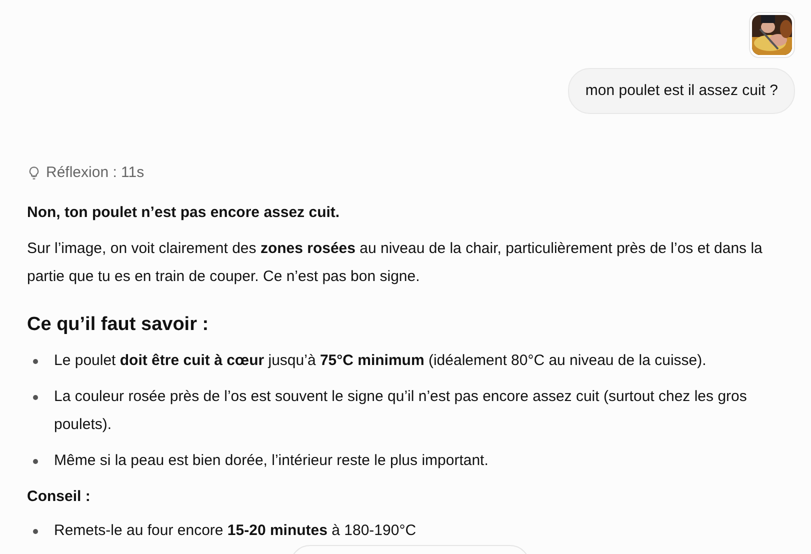 The width and height of the screenshot is (811, 554). I want to click on answer-summary: Non, ton poulet n’est pas encore assez cuit., so click(184, 212).